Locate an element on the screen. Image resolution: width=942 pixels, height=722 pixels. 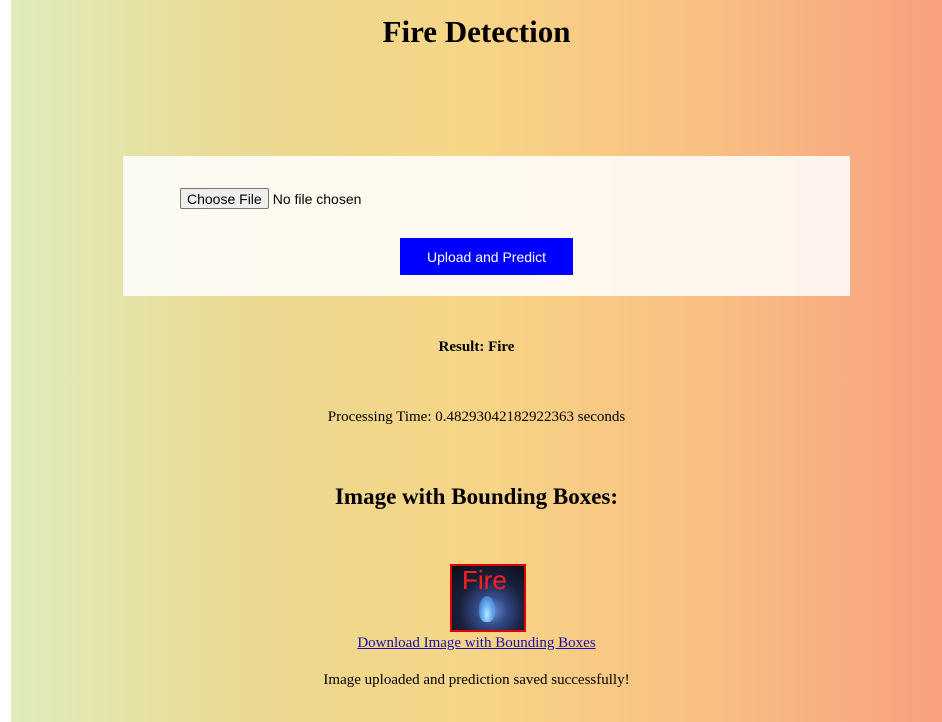
bounding-boxes-heading: Image with Bounding Boxes: is located at coordinates (476, 496).